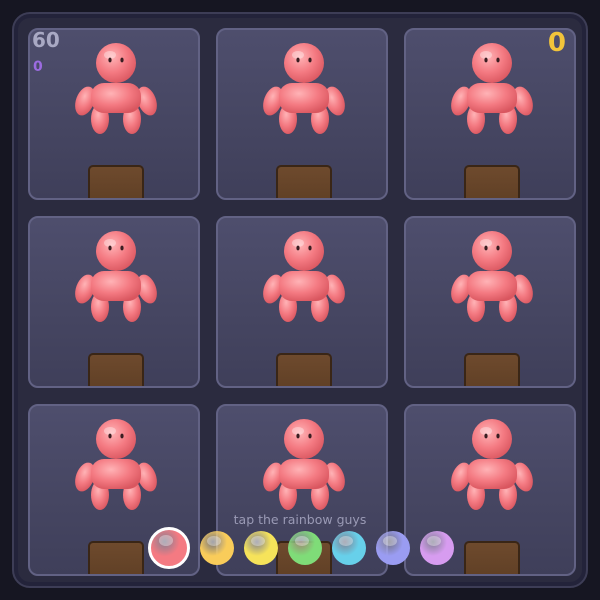 The width and height of the screenshot is (600, 600). What do you see at coordinates (46, 40) in the screenshot?
I see `timer: 60` at bounding box center [46, 40].